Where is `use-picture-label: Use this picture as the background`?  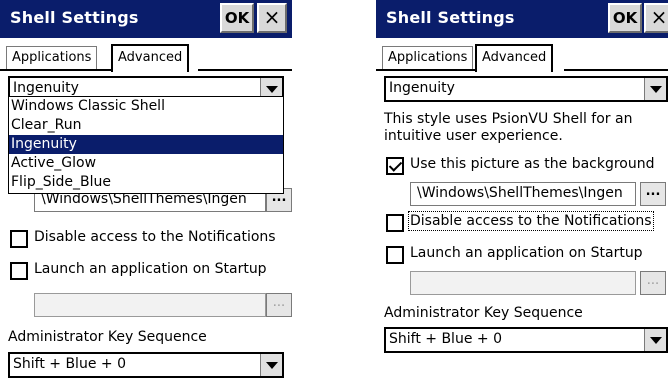
use-picture-label: Use this picture as the background is located at coordinates (532, 164).